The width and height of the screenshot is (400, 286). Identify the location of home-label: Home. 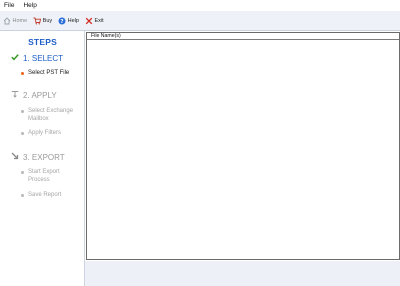
(20, 20).